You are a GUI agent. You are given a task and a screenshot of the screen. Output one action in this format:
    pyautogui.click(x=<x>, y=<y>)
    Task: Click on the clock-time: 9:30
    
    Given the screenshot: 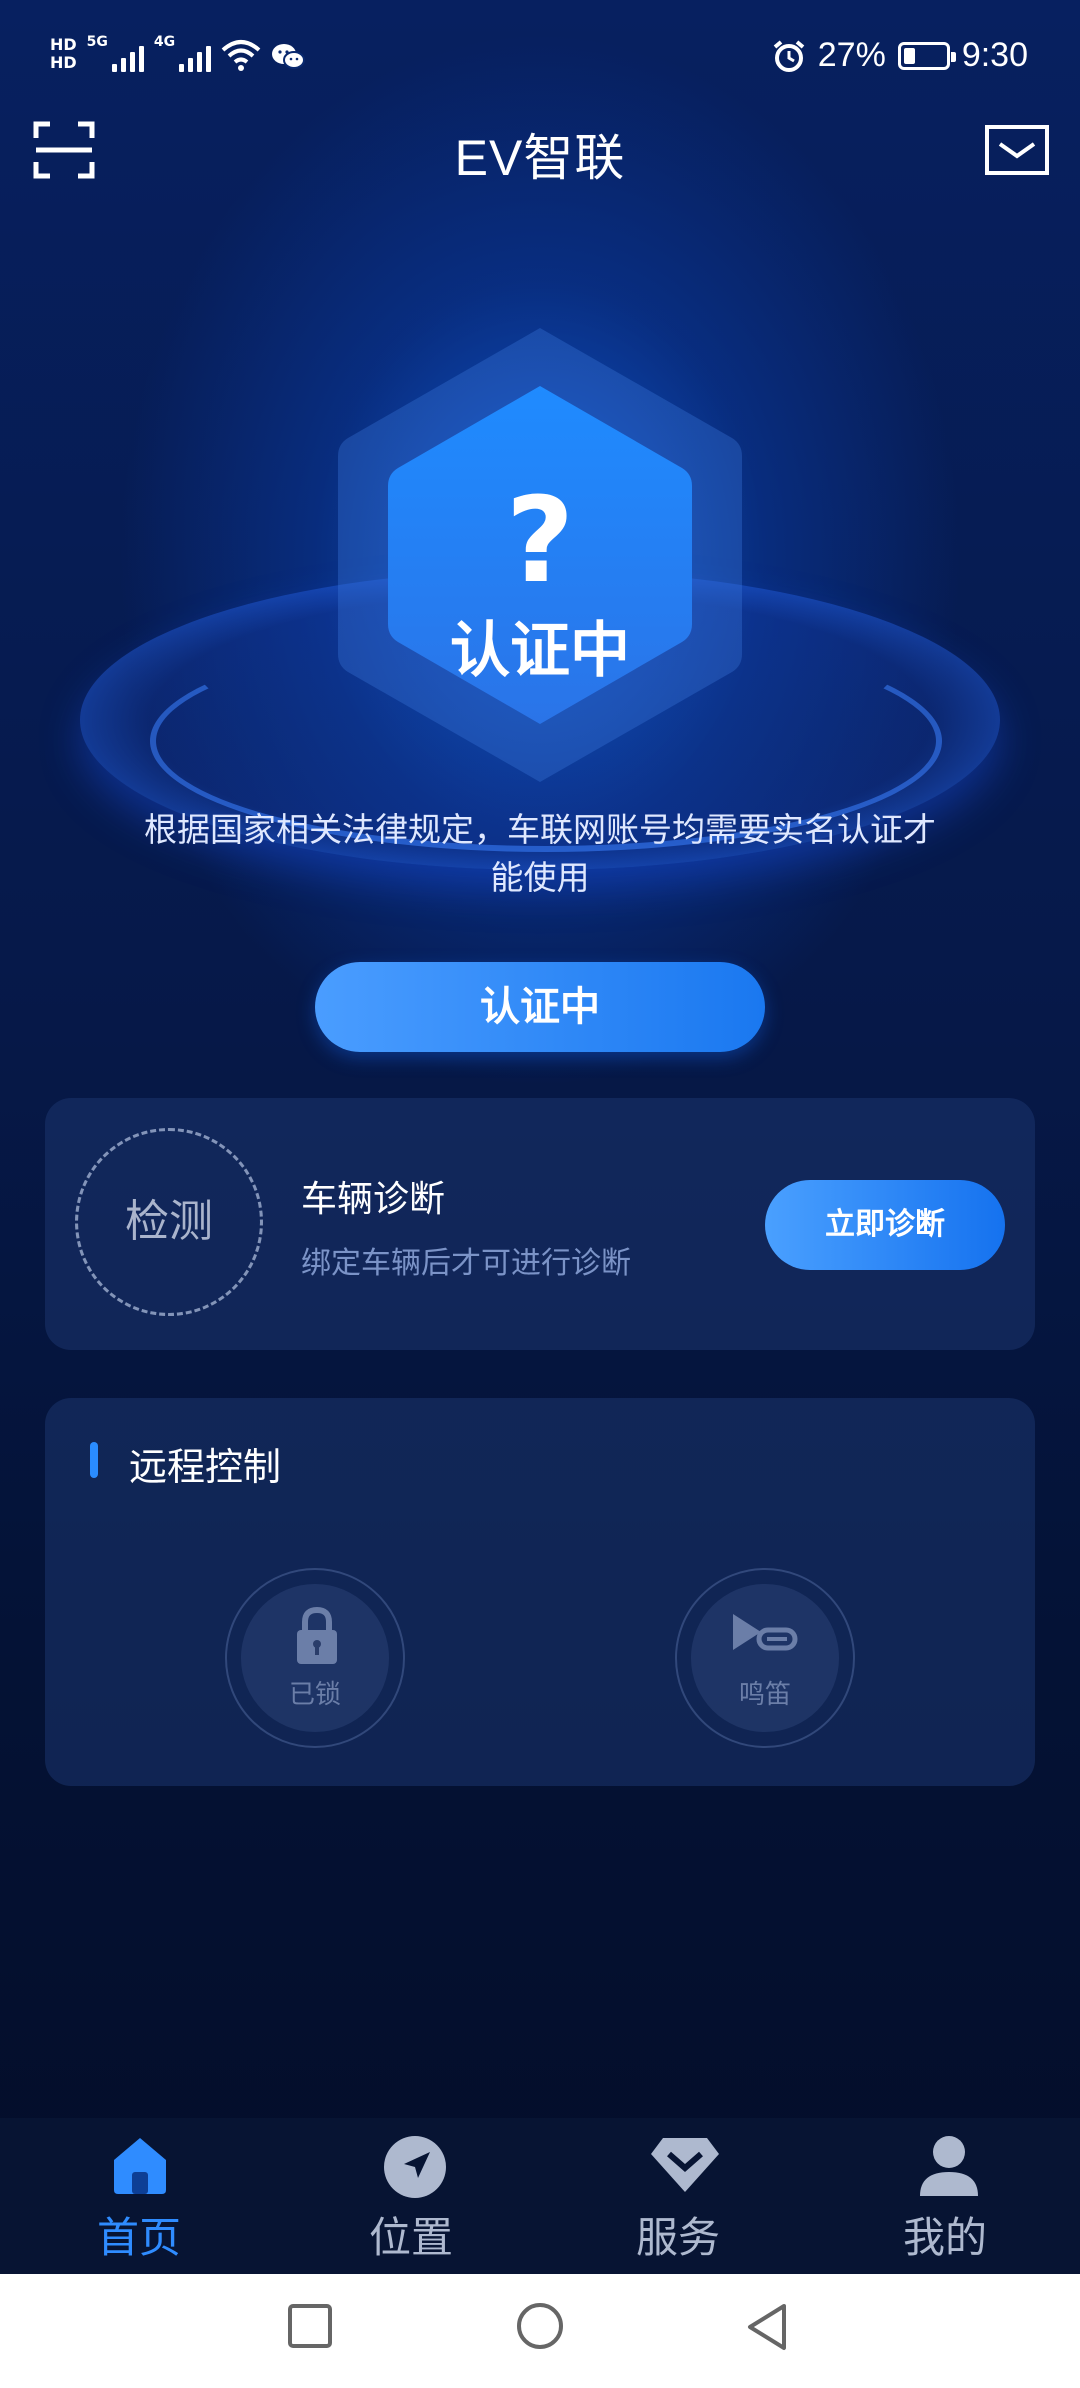 What is the action you would take?
    pyautogui.click(x=994, y=55)
    